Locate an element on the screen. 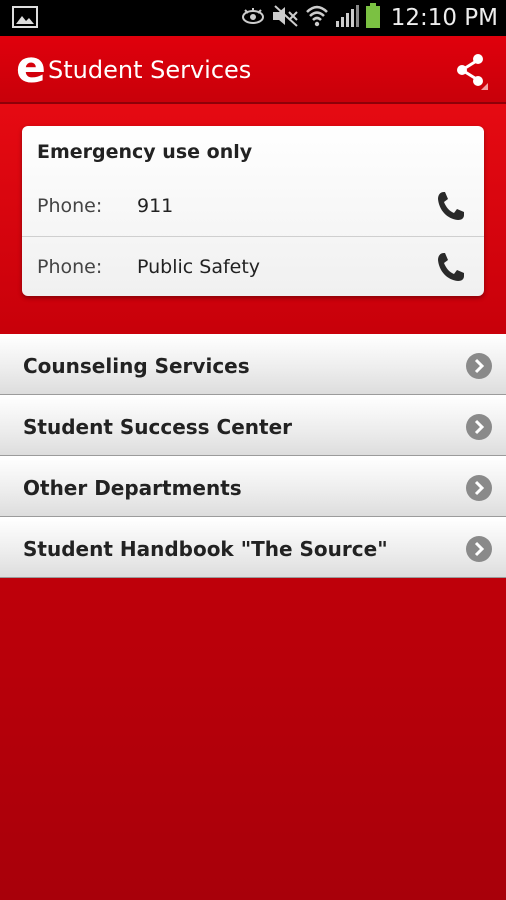  contact-value: 911 is located at coordinates (155, 206).